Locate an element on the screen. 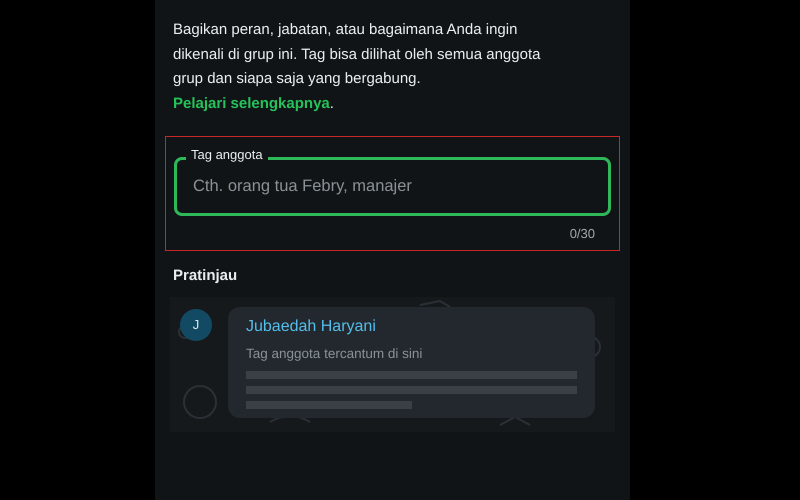  preview-heading: Pratinjau is located at coordinates (205, 276).